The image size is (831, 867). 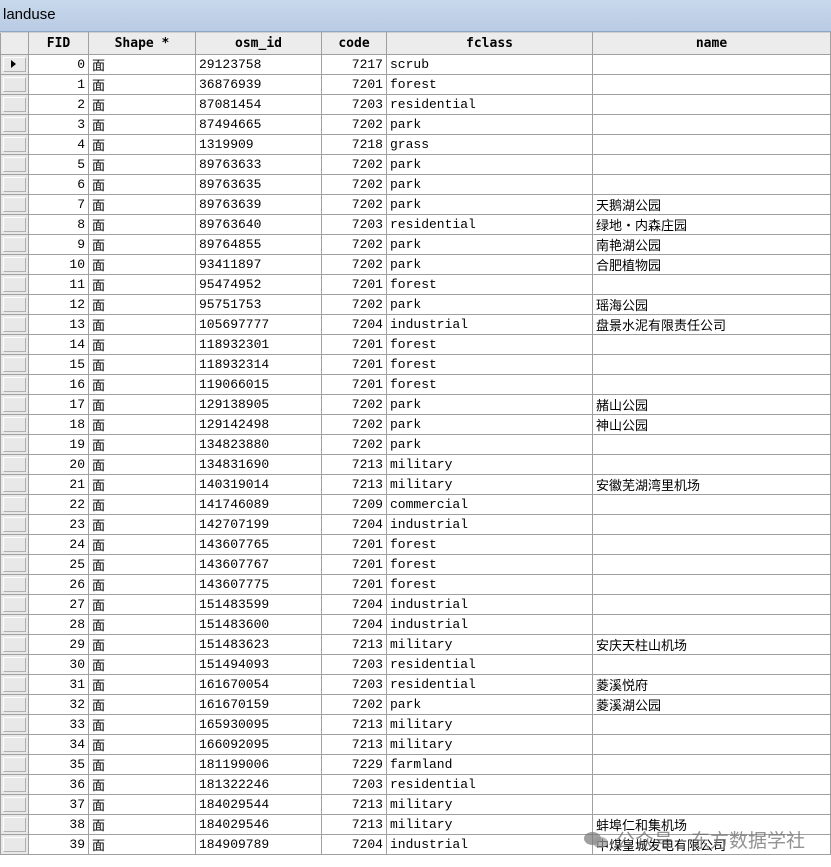 What do you see at coordinates (58, 144) in the screenshot?
I see `cell-fid: 4` at bounding box center [58, 144].